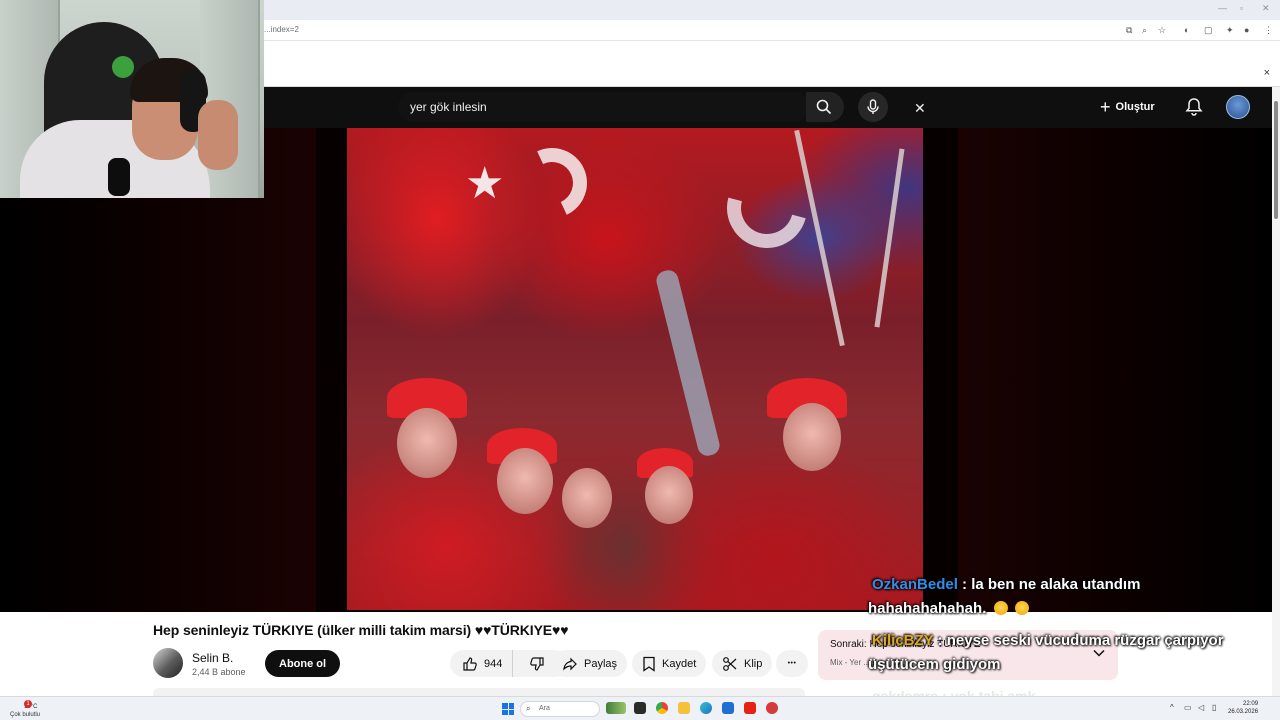  What do you see at coordinates (303, 663) in the screenshot?
I see `subscribe-button: Abone ol` at bounding box center [303, 663].